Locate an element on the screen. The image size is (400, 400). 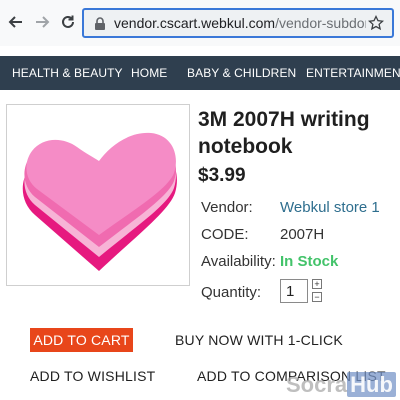
reload-button is located at coordinates (68, 22).